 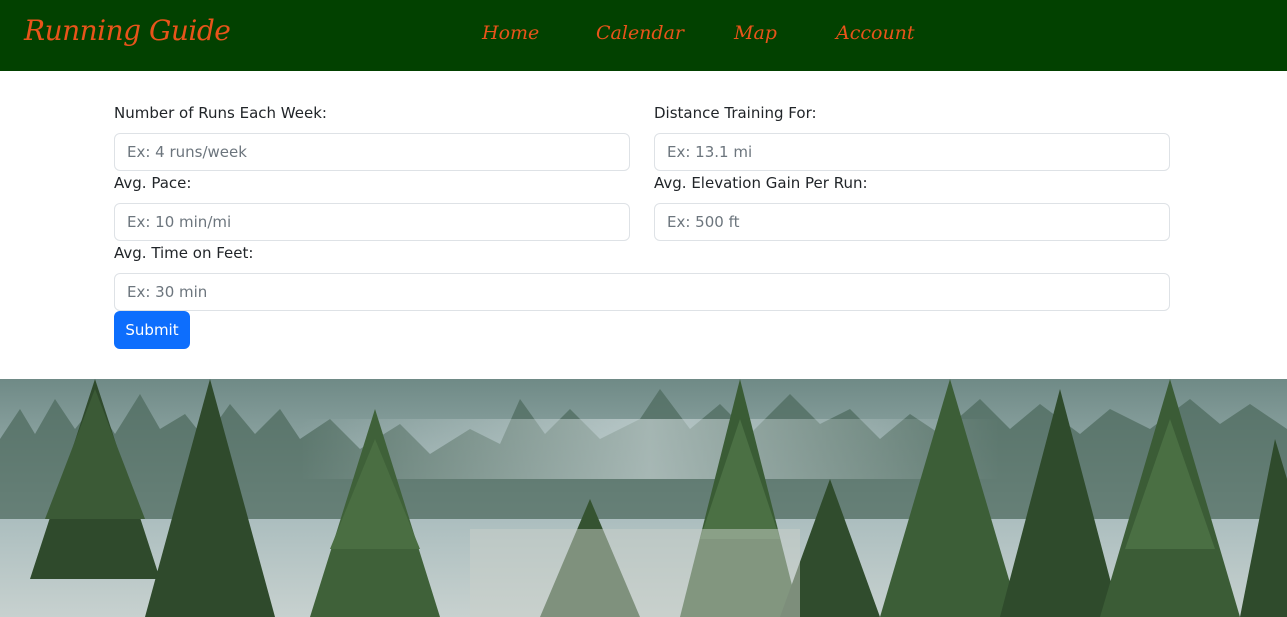 I want to click on nav-link-calendar: Calendar, so click(x=640, y=33).